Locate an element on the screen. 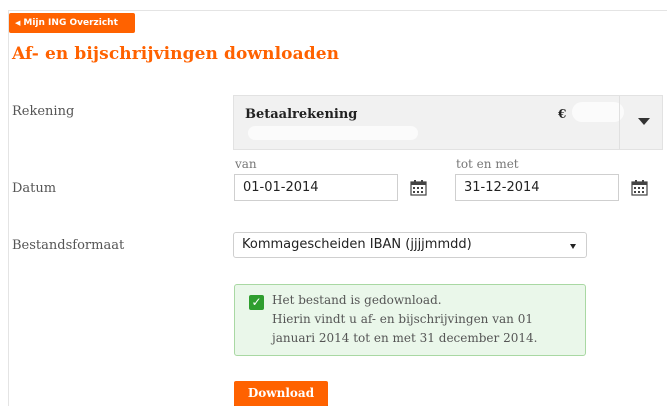  account-currency: € is located at coordinates (562, 114).